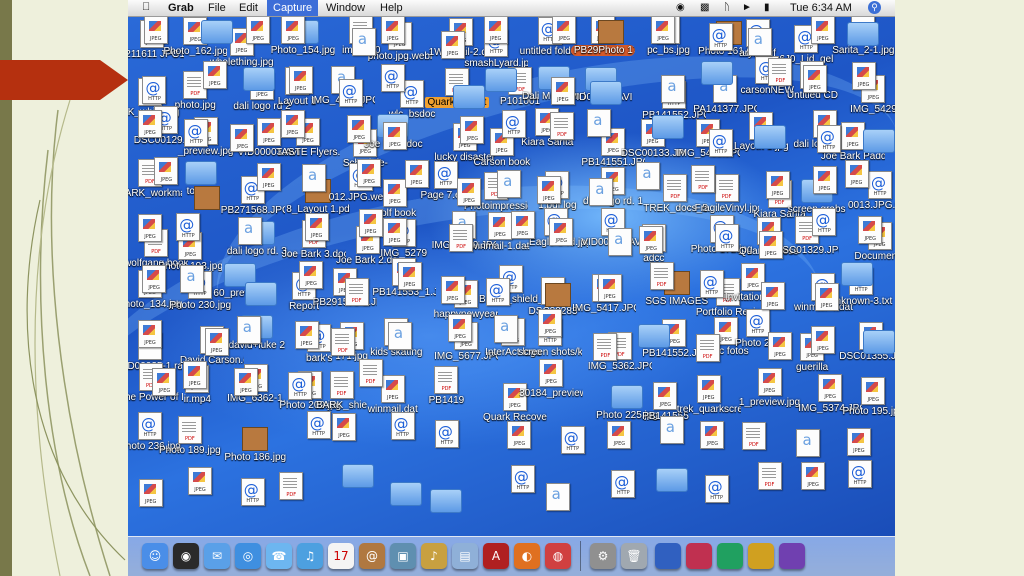 The width and height of the screenshot is (1024, 576). Describe the element at coordinates (770, 388) in the screenshot. I see `desktop-file: 1_preview.jpg` at that location.